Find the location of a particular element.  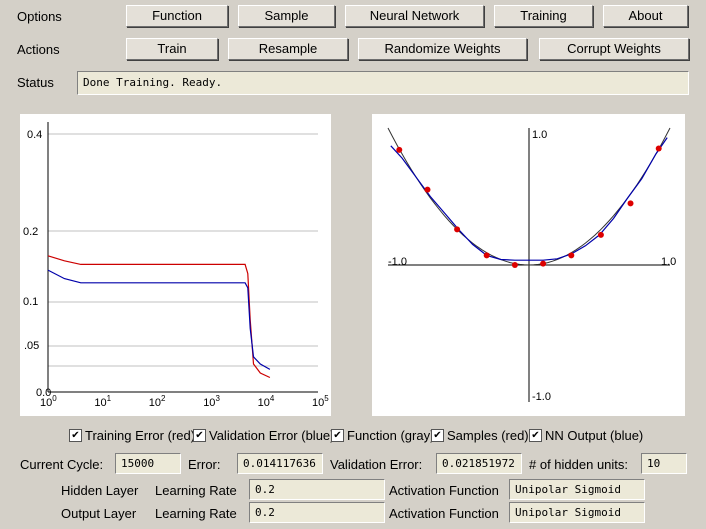

validation-error-field: 0.021851972 is located at coordinates (479, 463).